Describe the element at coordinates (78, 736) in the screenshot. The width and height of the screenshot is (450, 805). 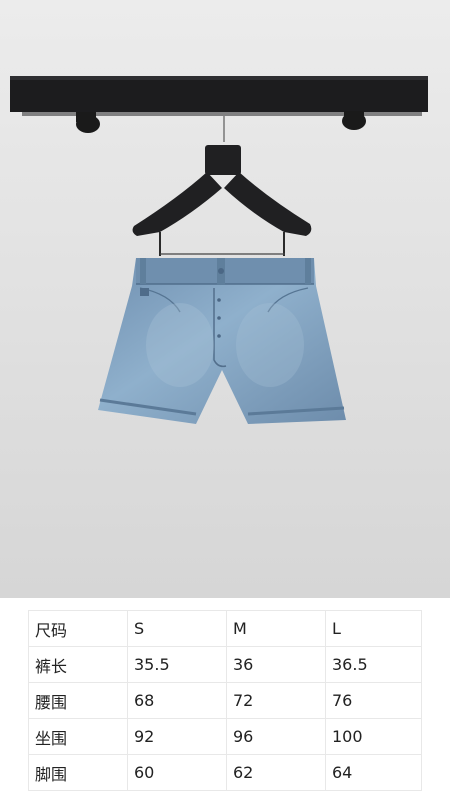
I see `table-cell: 坐围` at that location.